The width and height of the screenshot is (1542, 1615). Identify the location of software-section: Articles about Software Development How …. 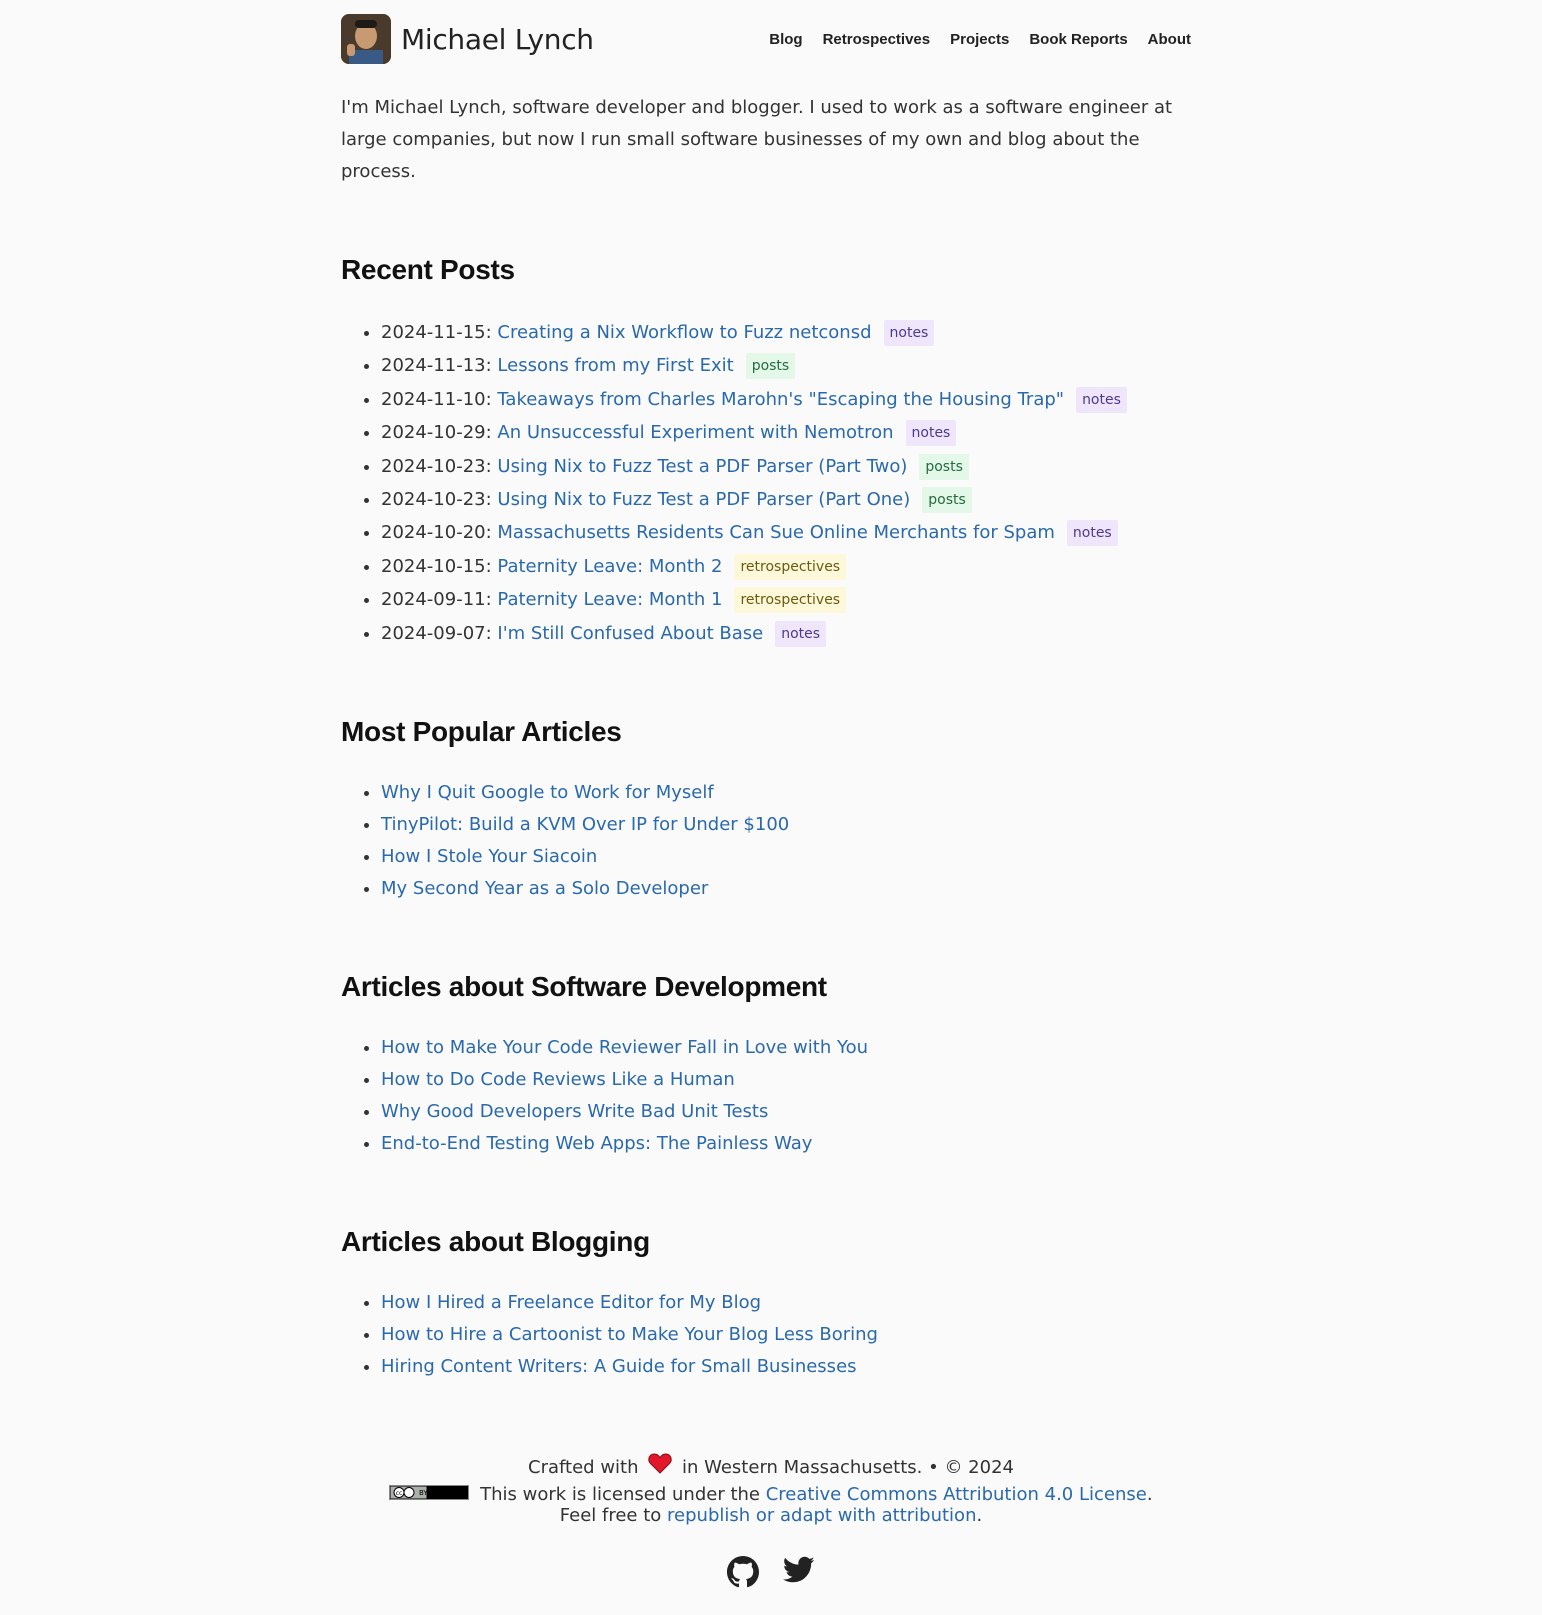
(766, 1065).